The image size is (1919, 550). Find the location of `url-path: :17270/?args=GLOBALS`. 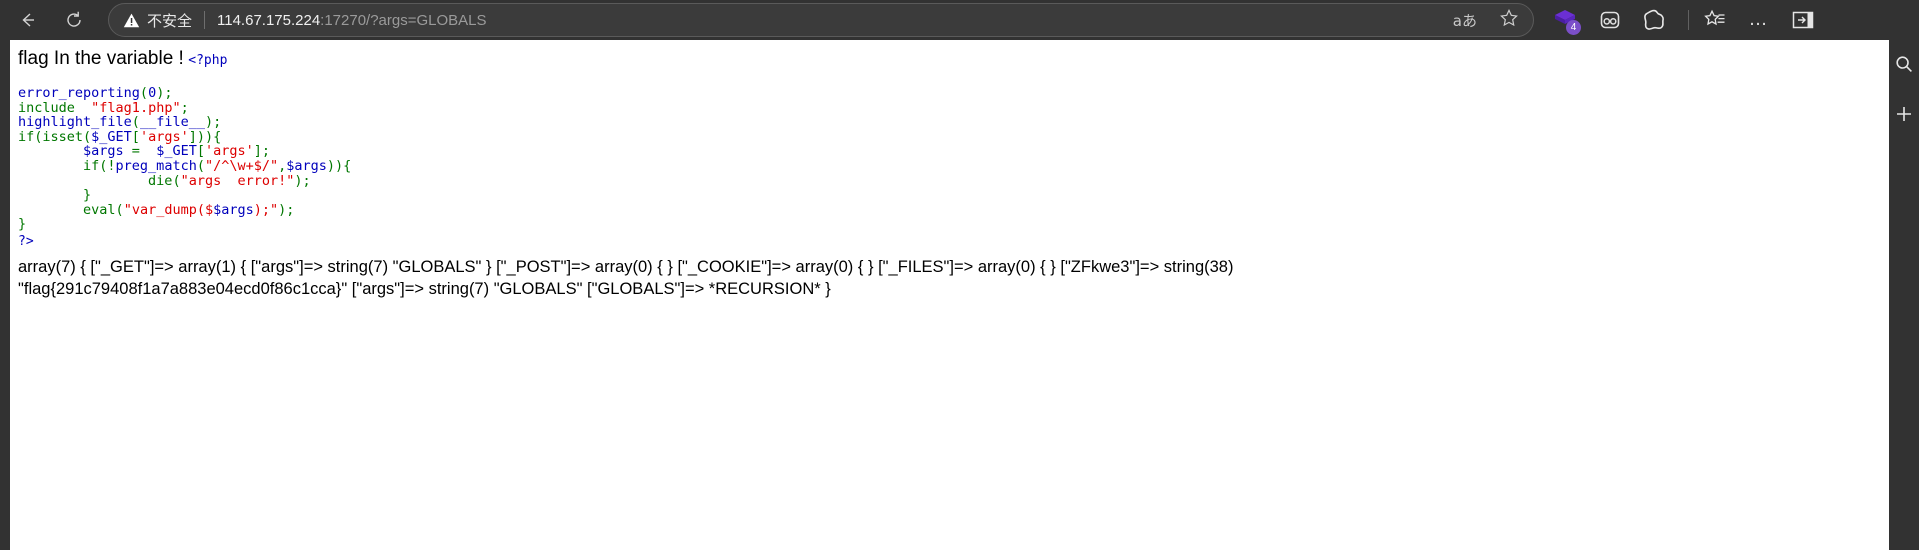

url-path: :17270/?args=GLOBALS is located at coordinates (403, 20).